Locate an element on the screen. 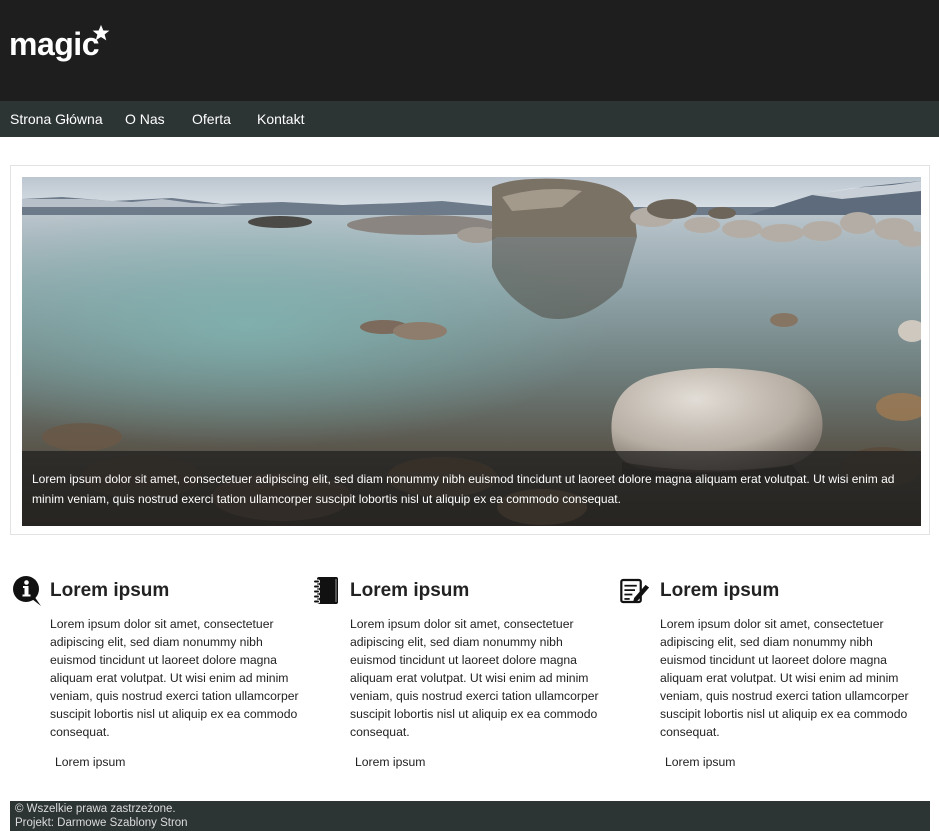  star-icon is located at coordinates (101, 32).